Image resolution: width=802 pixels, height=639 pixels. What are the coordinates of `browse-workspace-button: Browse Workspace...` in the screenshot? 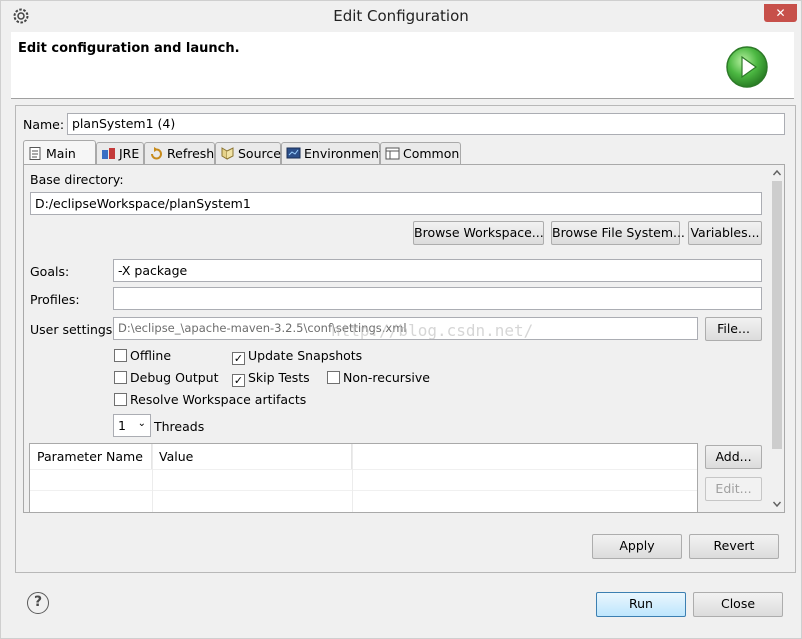 It's located at (478, 233).